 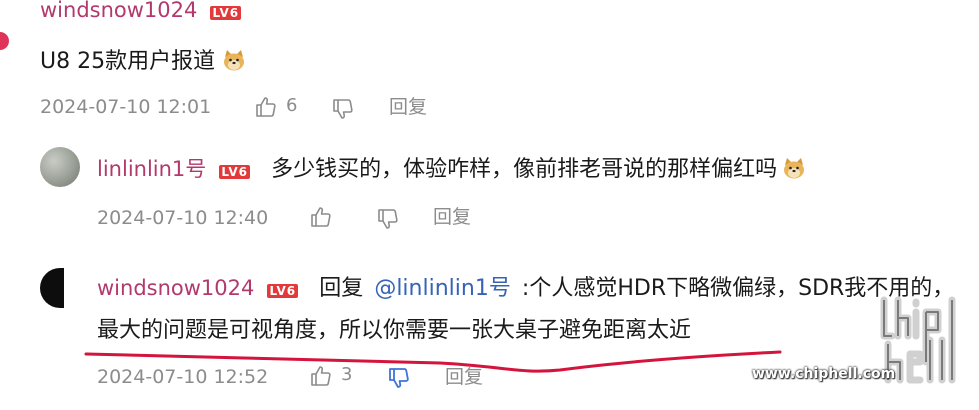 I want to click on dislike-icon, so click(x=399, y=378).